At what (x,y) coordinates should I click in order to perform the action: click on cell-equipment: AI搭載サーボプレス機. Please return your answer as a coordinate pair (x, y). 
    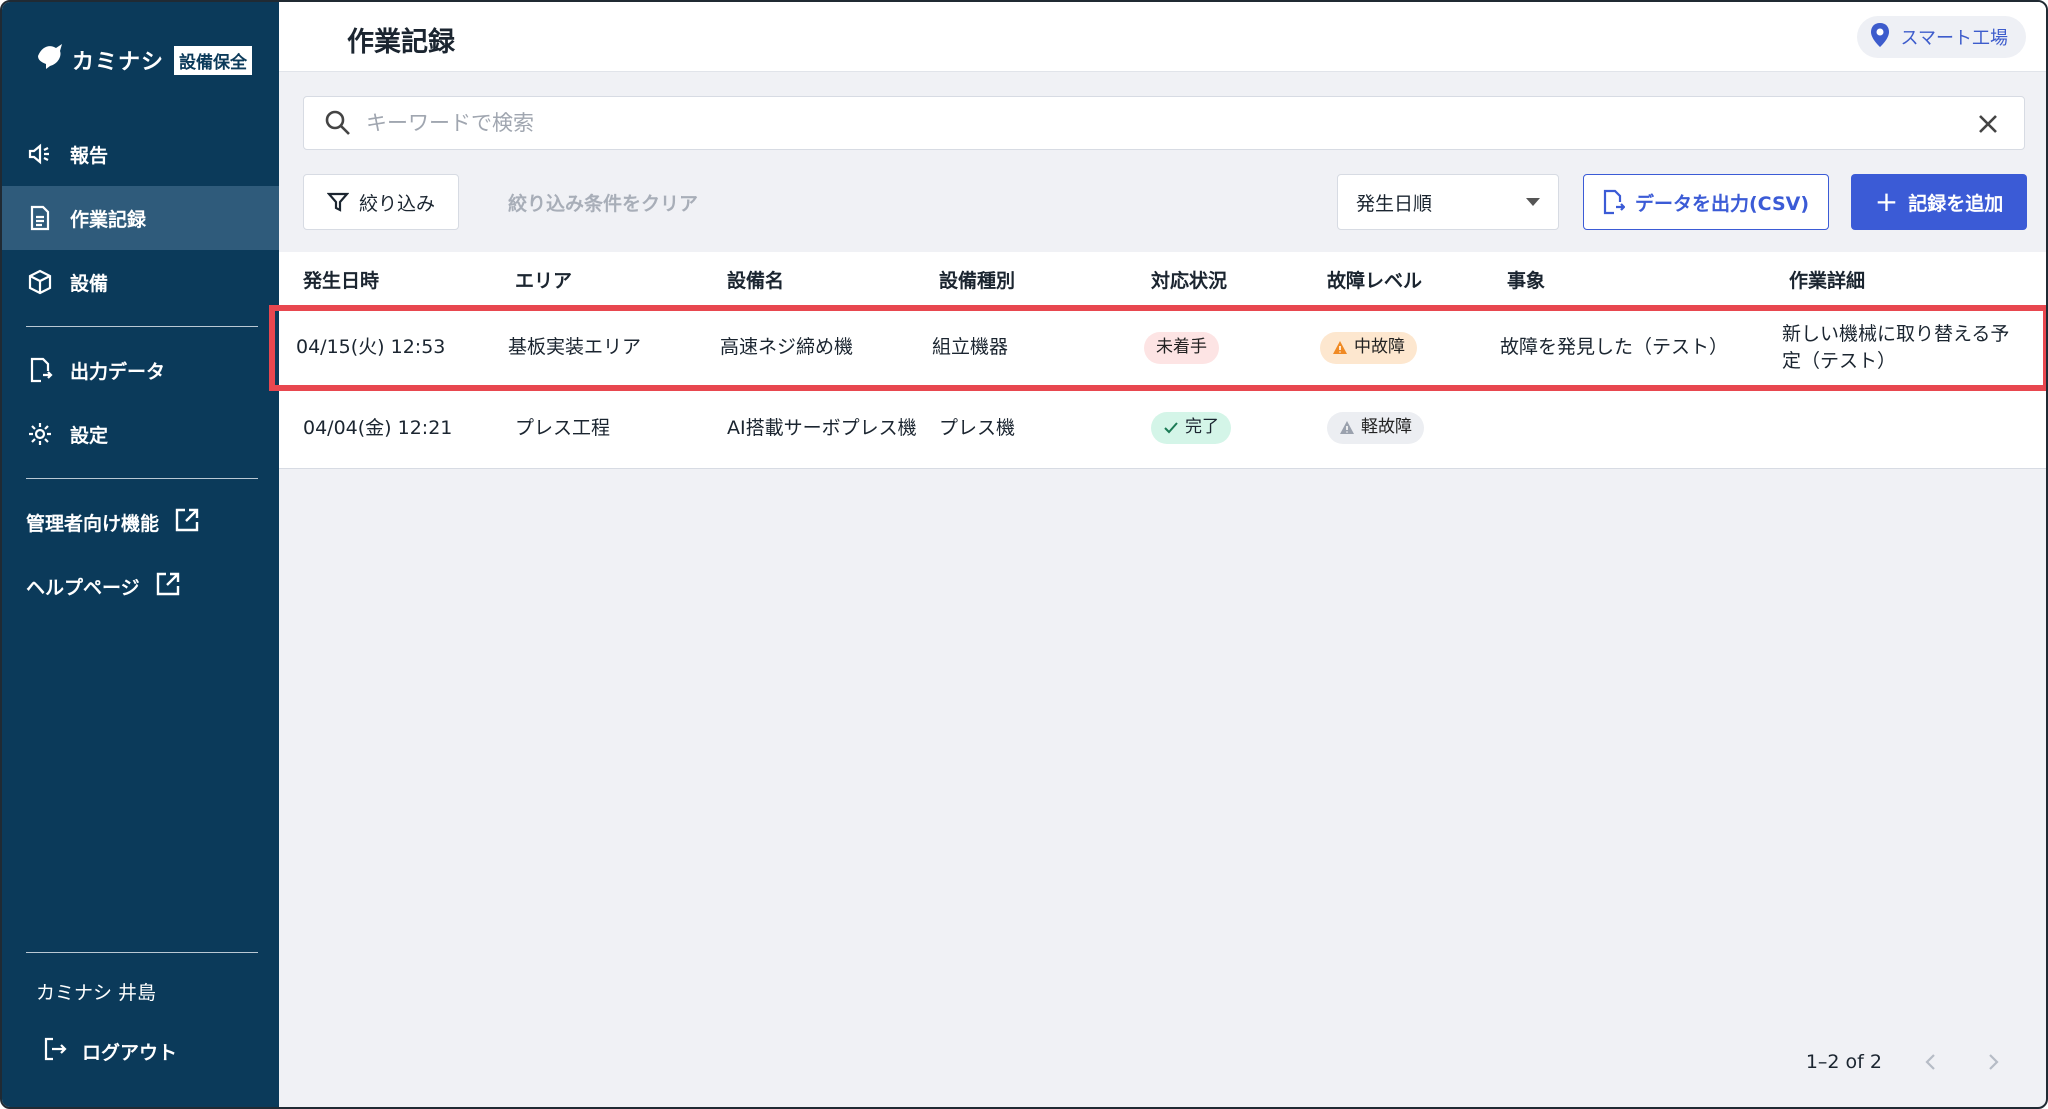
    Looking at the image, I should click on (822, 427).